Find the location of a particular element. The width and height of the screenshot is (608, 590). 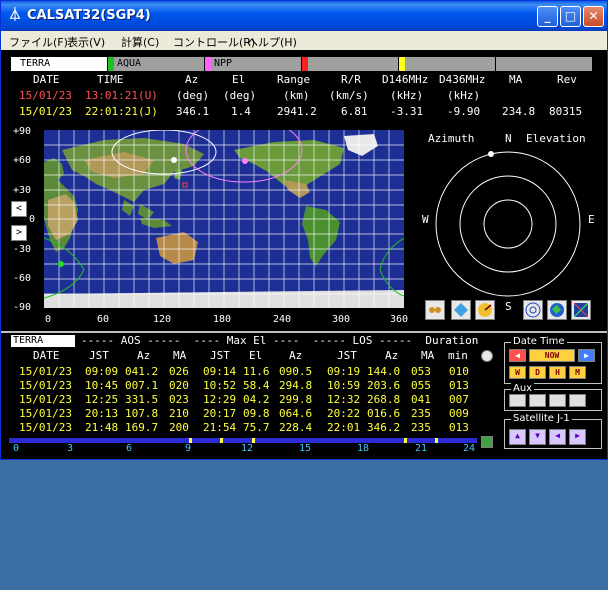

pass-max-el: 04.2 is located at coordinates (256, 399).